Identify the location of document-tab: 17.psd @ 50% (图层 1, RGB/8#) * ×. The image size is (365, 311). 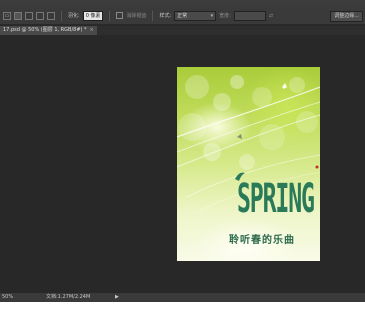
(48, 30).